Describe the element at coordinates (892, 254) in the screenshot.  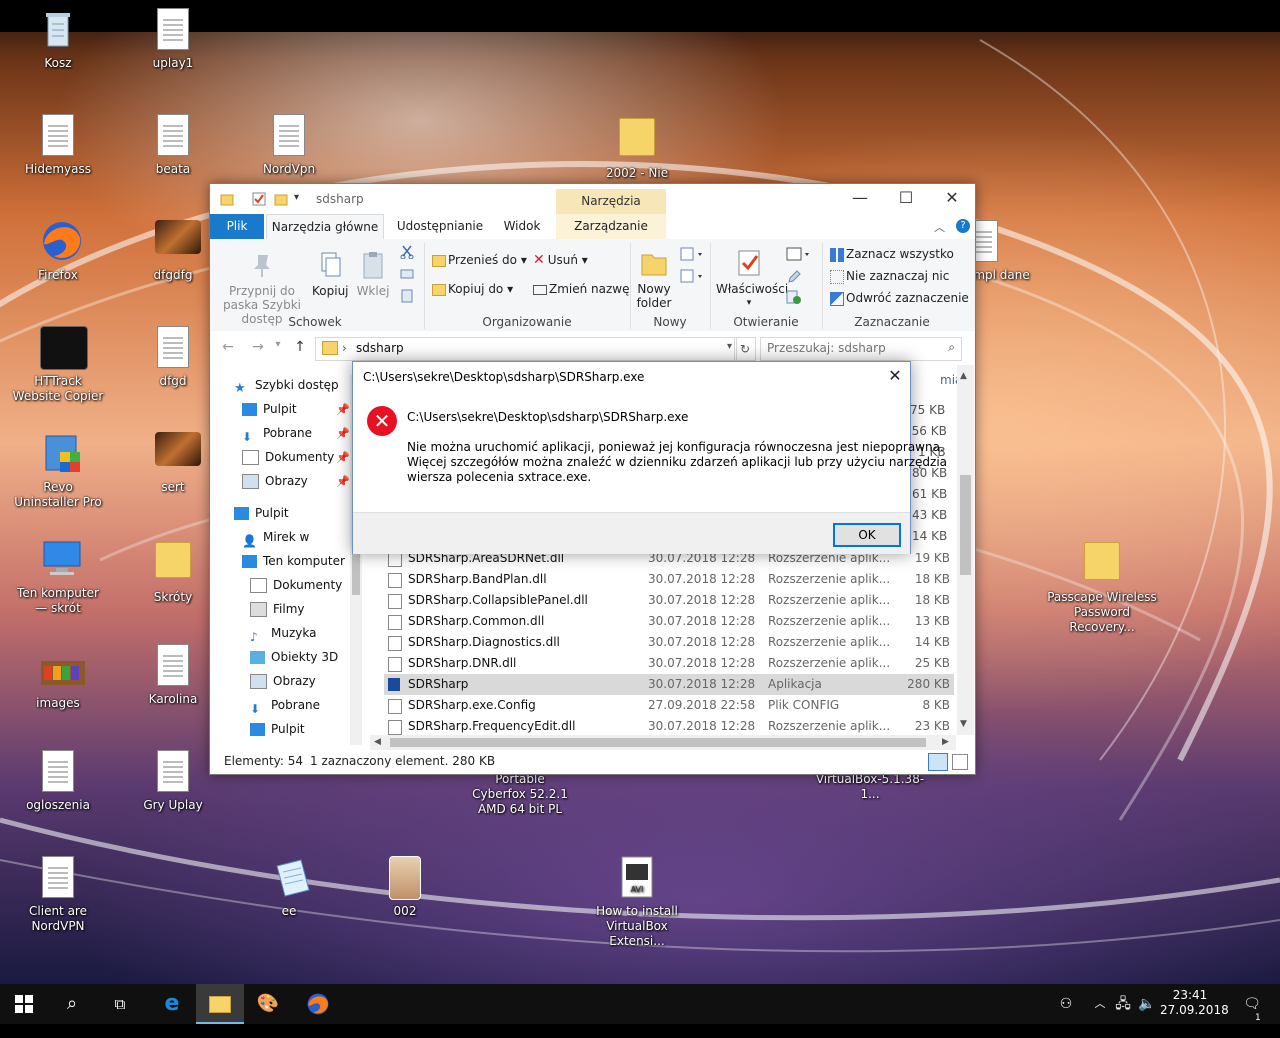
I see `select-all-button: Zaznacz wszystko` at that location.